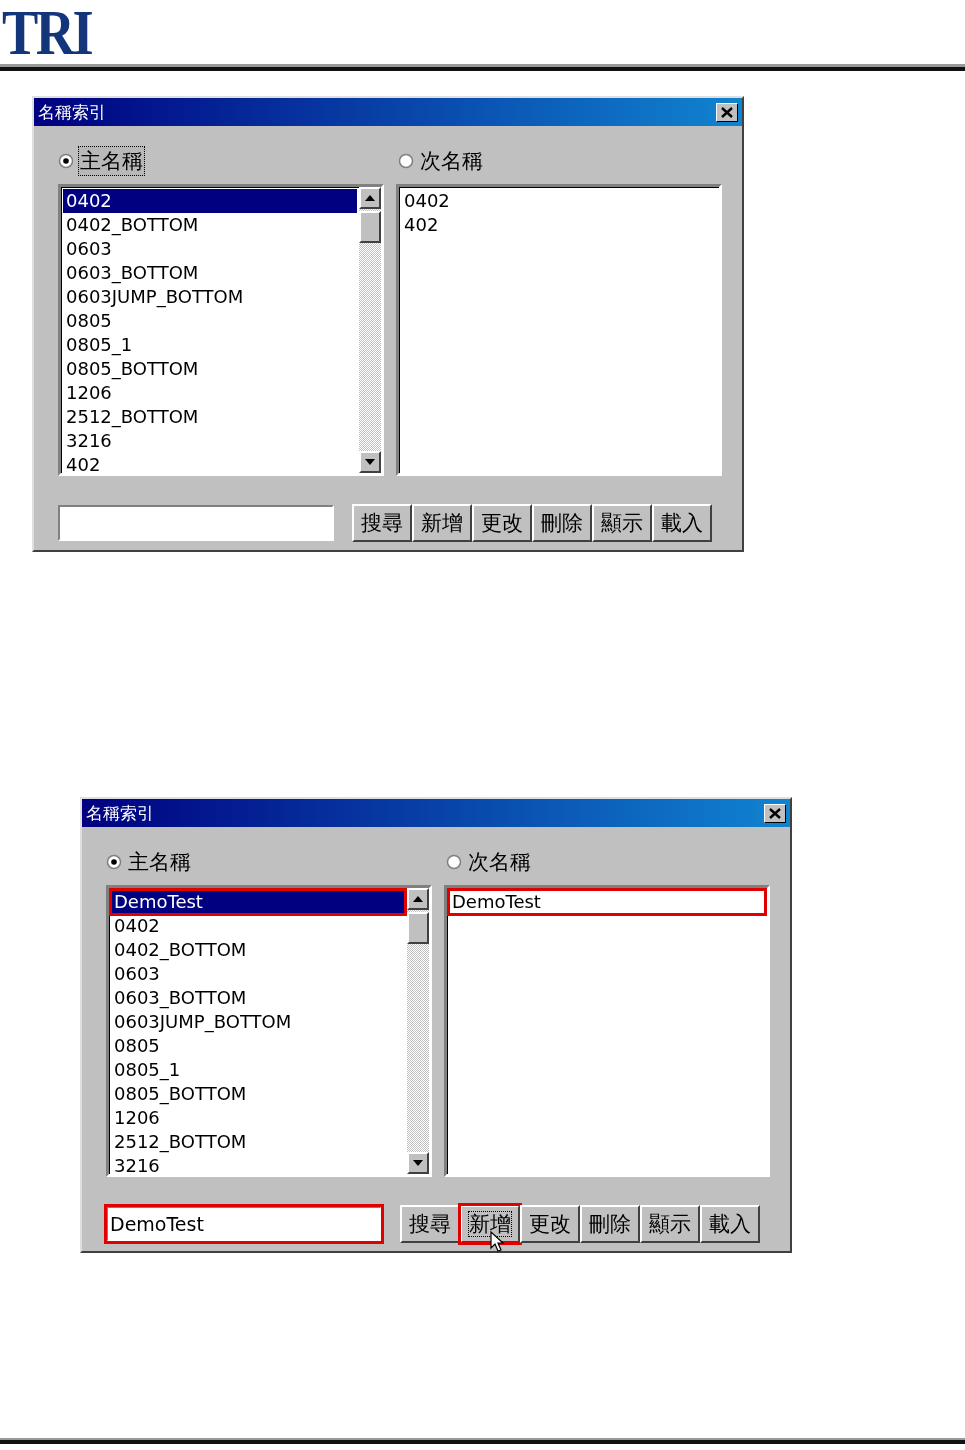 The height and width of the screenshot is (1450, 965). I want to click on input-field: DemoTest, so click(244, 1224).